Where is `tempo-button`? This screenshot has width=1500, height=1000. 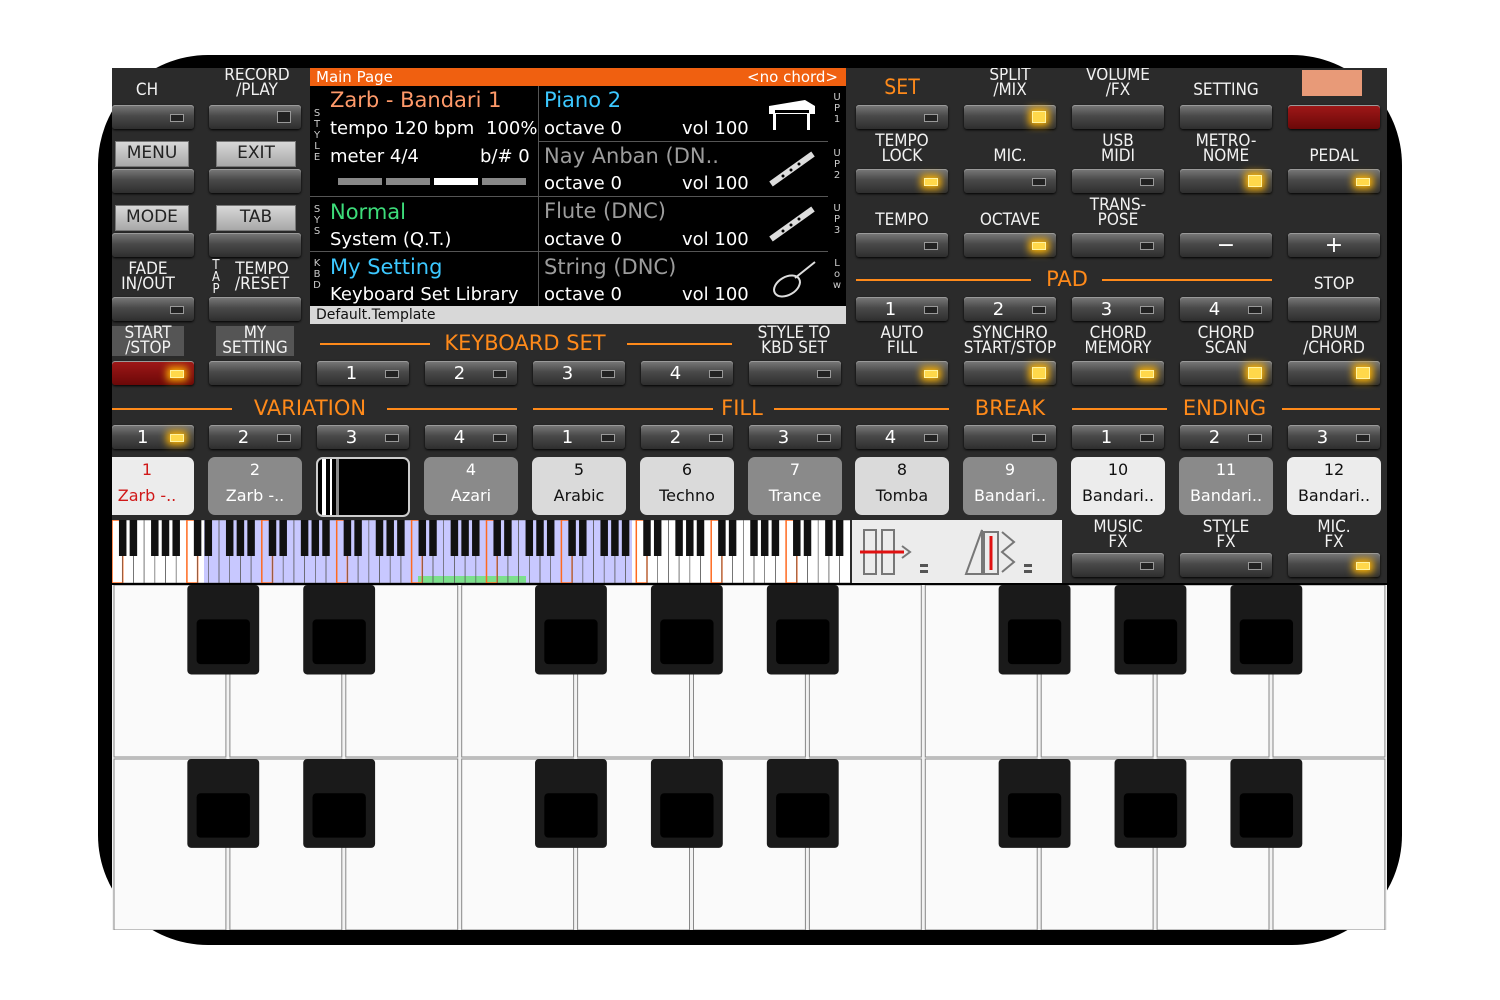 tempo-button is located at coordinates (902, 245).